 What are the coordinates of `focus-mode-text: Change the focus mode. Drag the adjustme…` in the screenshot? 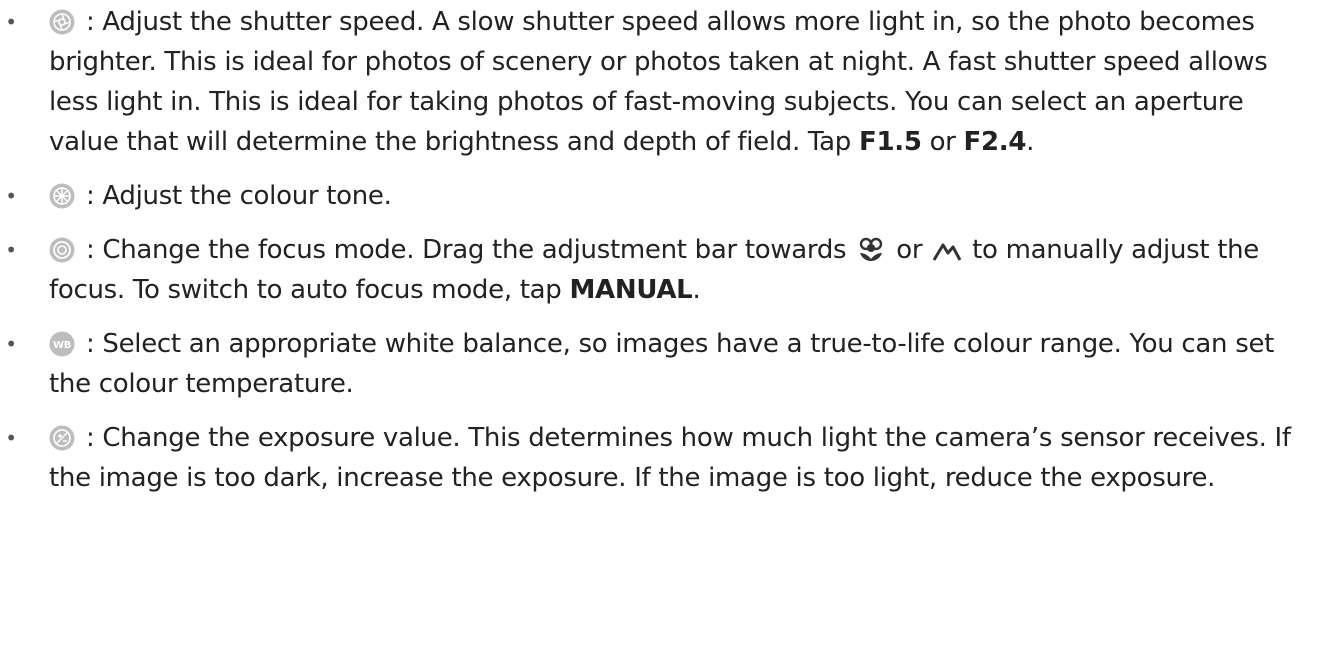 It's located at (478, 250).